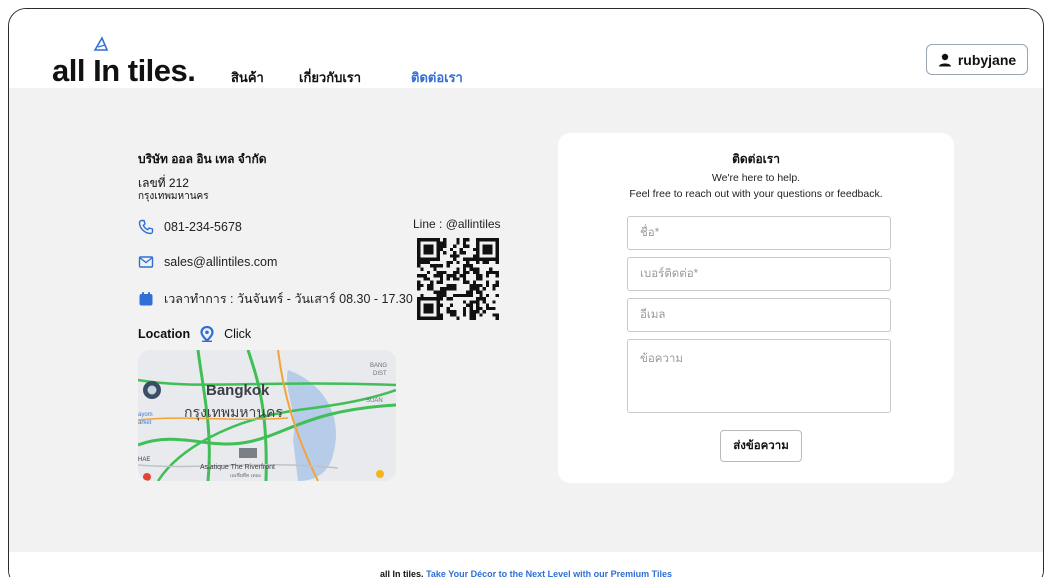 The image size is (1050, 577). What do you see at coordinates (146, 299) in the screenshot?
I see `calendar-icon` at bounding box center [146, 299].